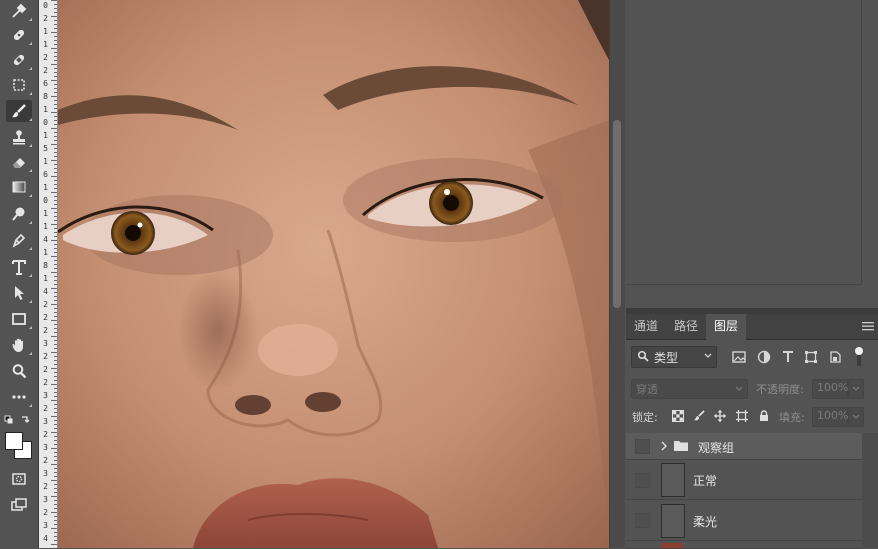 Image resolution: width=878 pixels, height=549 pixels. What do you see at coordinates (739, 357) in the screenshot?
I see `filter-pixel-button` at bounding box center [739, 357].